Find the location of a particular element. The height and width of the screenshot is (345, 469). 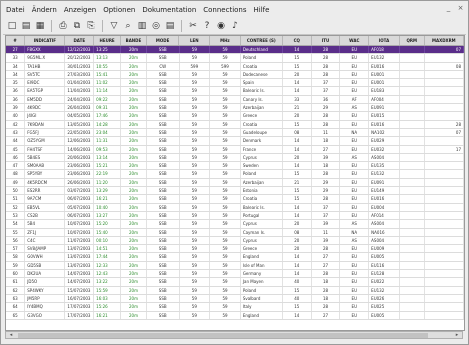

horizontal-scrollbar: ◂ ▸ is located at coordinates (234, 335).